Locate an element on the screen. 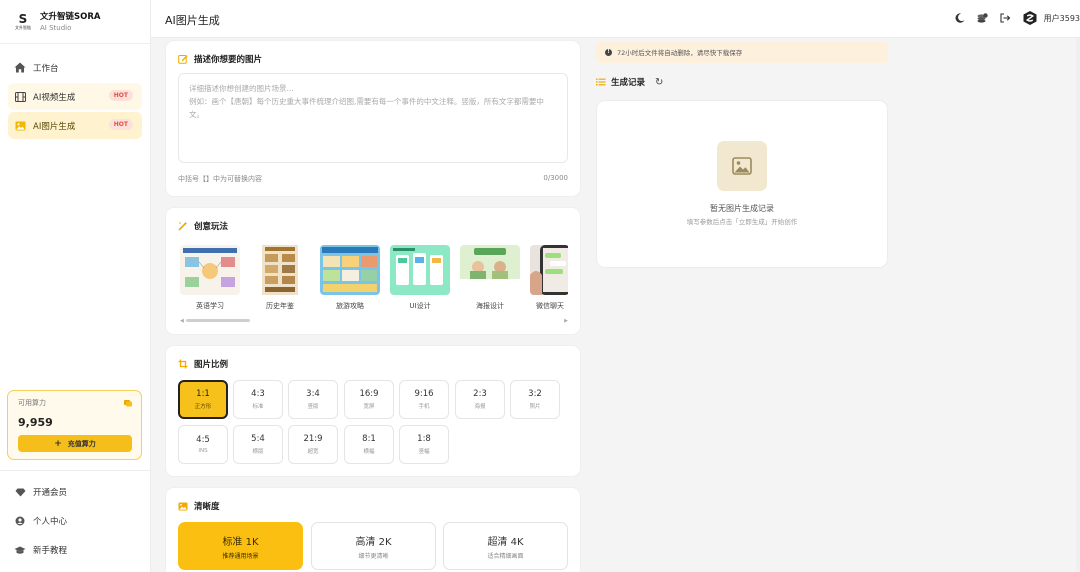  ratio-option-3-4: 3:4 竖版 is located at coordinates (313, 399).